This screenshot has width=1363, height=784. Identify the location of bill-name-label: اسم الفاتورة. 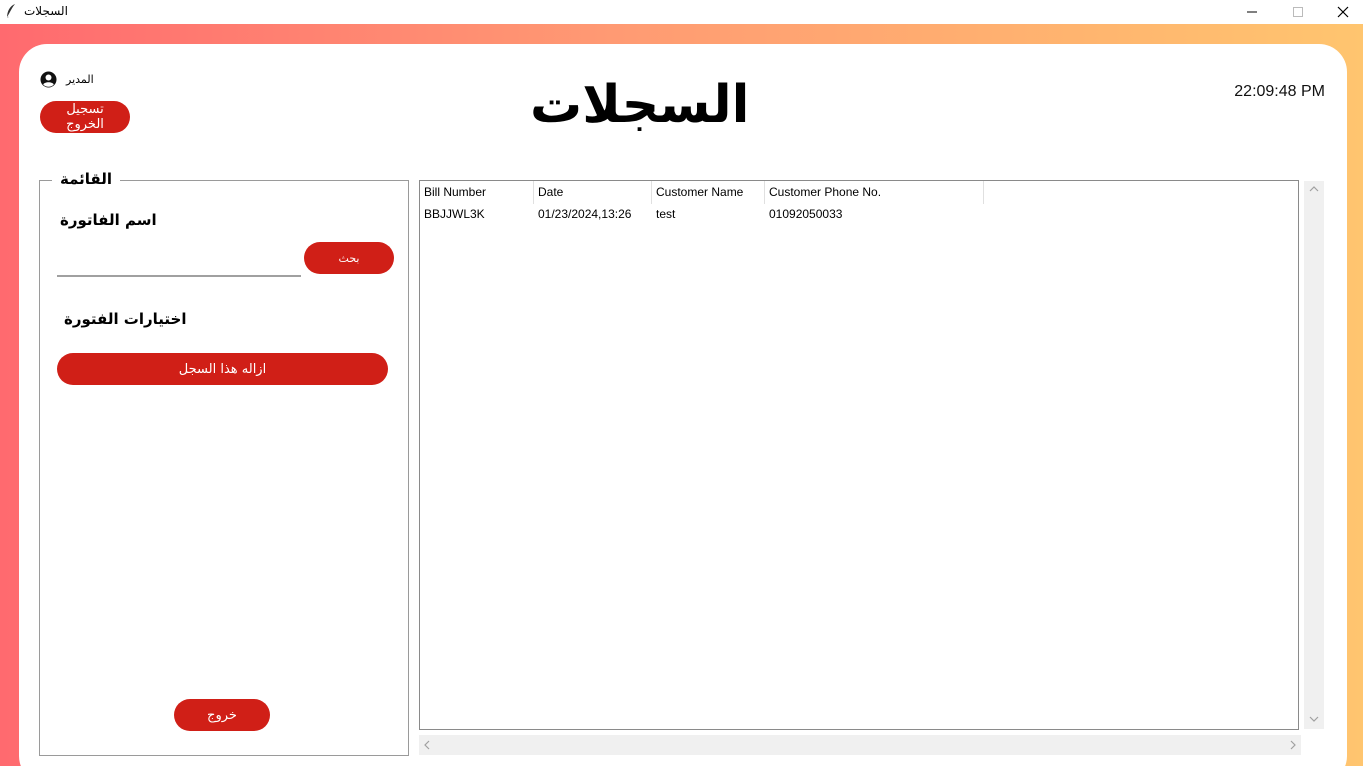
(108, 220).